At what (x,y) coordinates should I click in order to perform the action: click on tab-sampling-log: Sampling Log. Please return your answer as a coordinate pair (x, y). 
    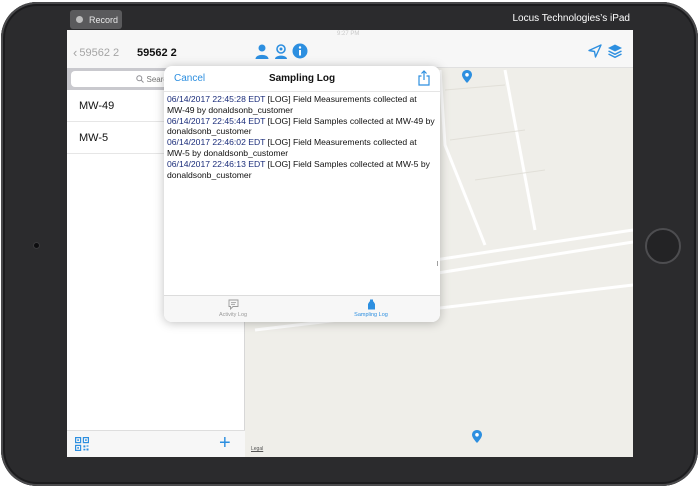
    Looking at the image, I should click on (371, 309).